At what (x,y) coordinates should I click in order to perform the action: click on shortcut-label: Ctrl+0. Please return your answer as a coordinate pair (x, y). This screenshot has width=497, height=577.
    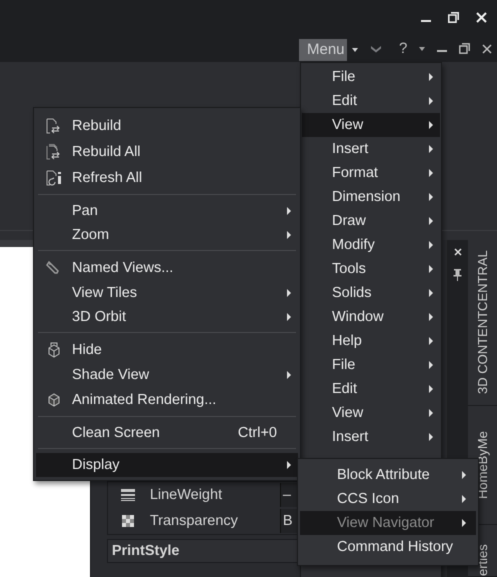
    Looking at the image, I should click on (257, 433).